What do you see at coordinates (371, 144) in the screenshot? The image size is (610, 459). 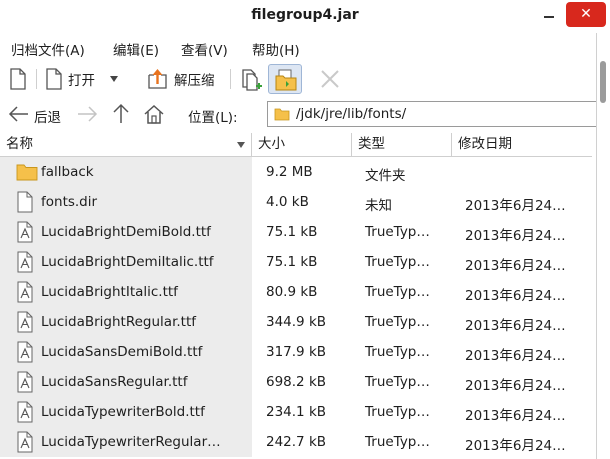 I see `column-type-label: 类型` at bounding box center [371, 144].